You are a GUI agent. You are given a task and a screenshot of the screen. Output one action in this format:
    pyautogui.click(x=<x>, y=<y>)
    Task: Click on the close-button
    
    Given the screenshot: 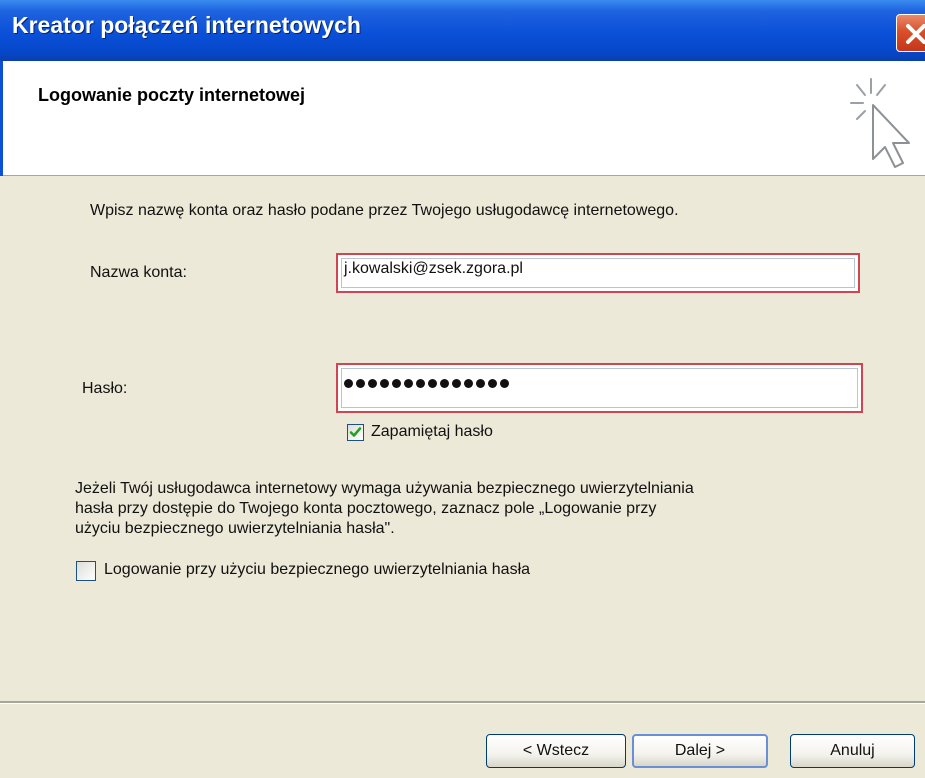 What is the action you would take?
    pyautogui.click(x=910, y=33)
    